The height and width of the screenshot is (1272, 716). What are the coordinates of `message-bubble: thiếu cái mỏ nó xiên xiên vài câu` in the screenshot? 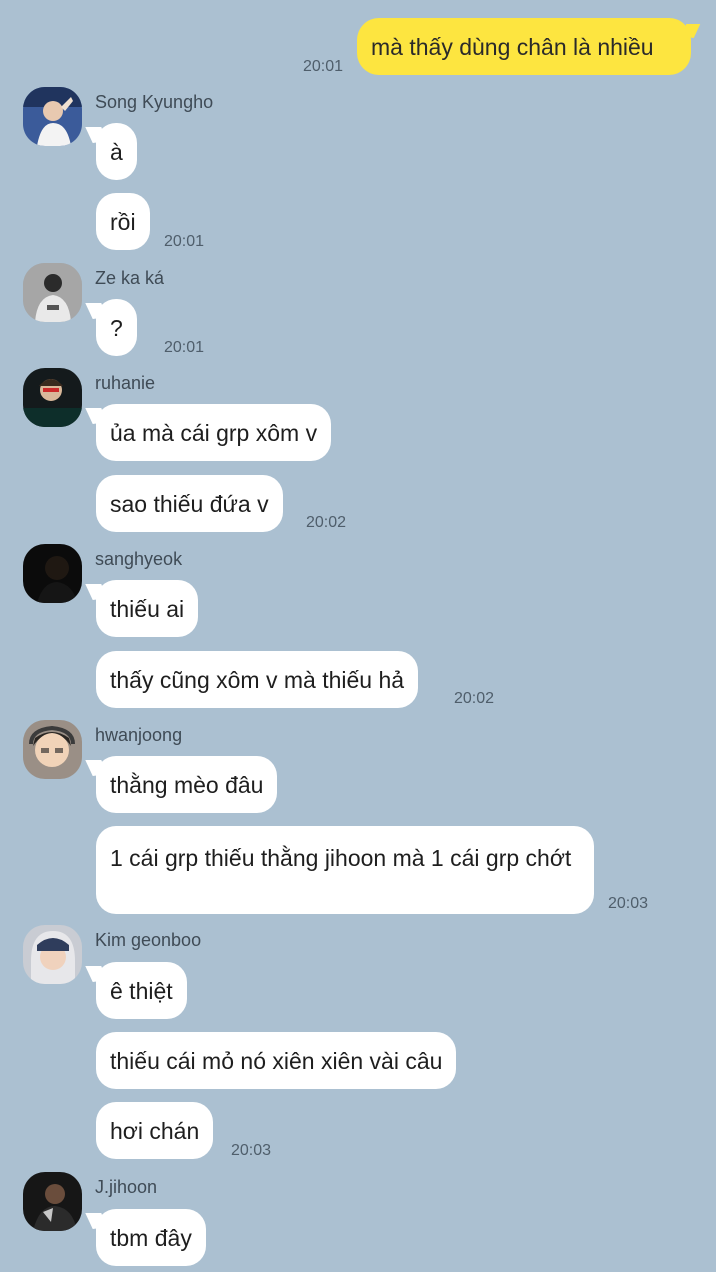 It's located at (276, 1060).